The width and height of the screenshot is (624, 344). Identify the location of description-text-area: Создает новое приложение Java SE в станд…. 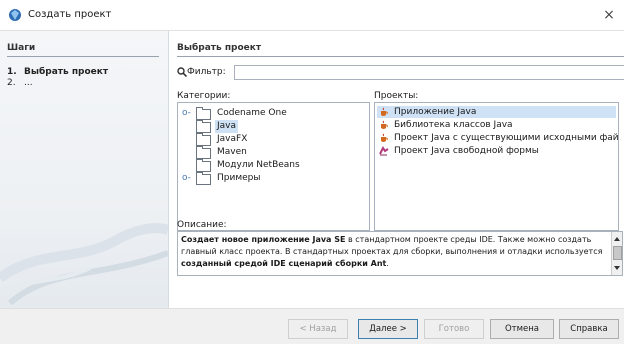
(400, 253).